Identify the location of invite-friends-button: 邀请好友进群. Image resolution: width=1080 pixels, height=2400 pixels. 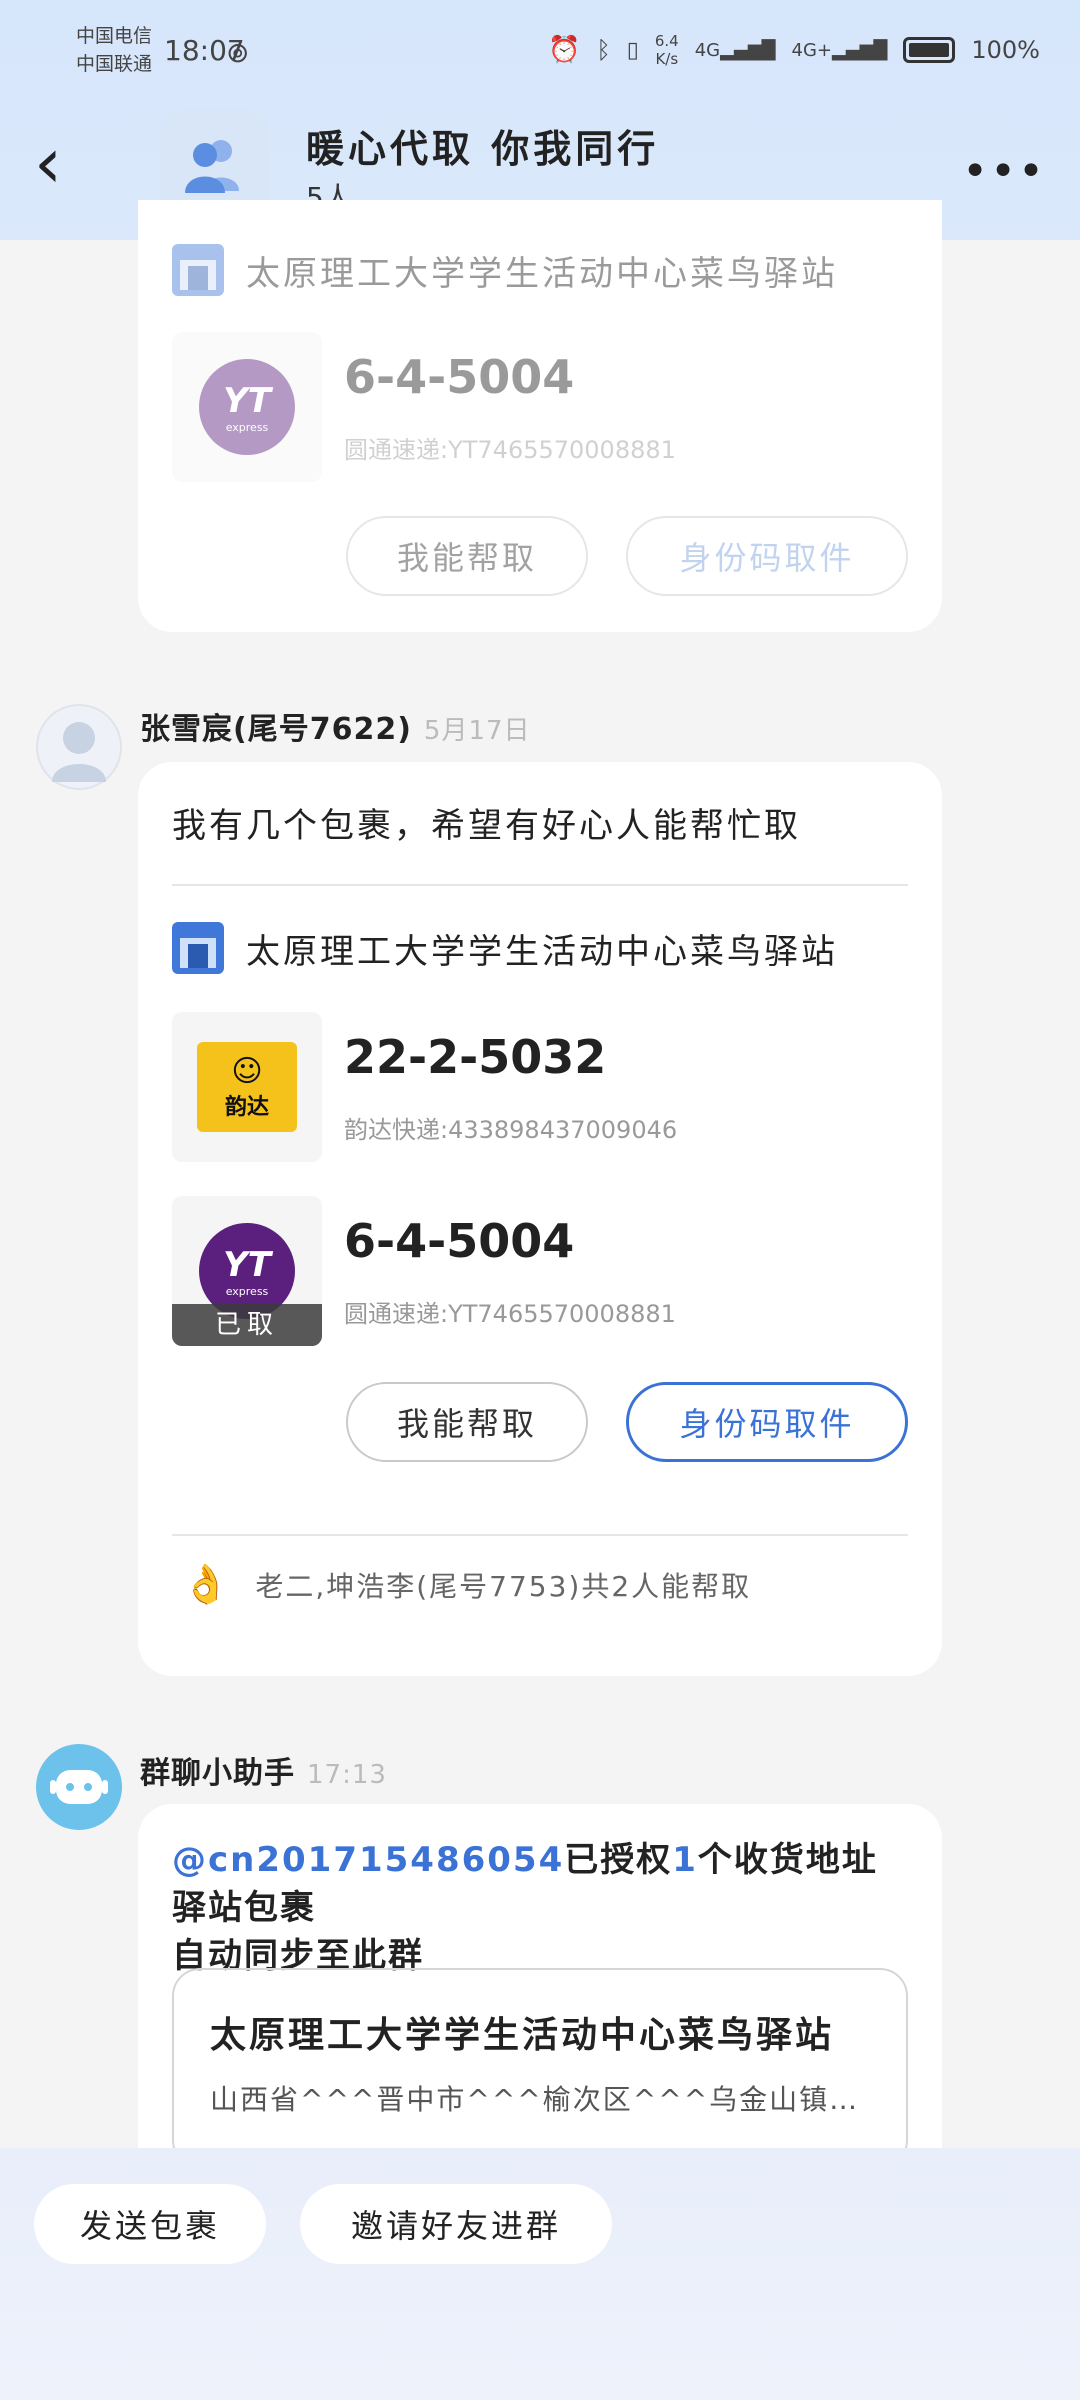
(456, 2224).